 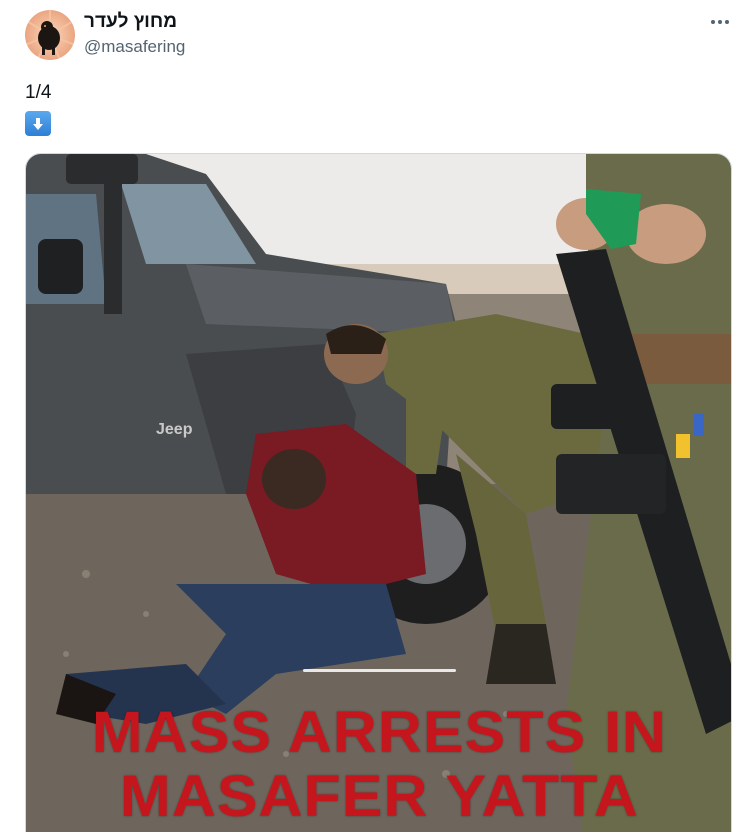 I want to click on author-handle: @masafering, so click(x=134, y=47).